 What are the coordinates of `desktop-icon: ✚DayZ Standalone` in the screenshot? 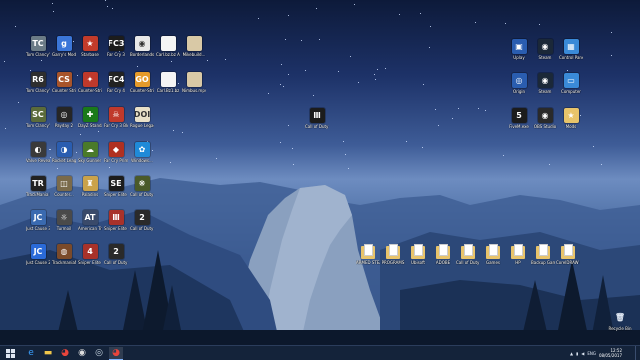 It's located at (90, 117).